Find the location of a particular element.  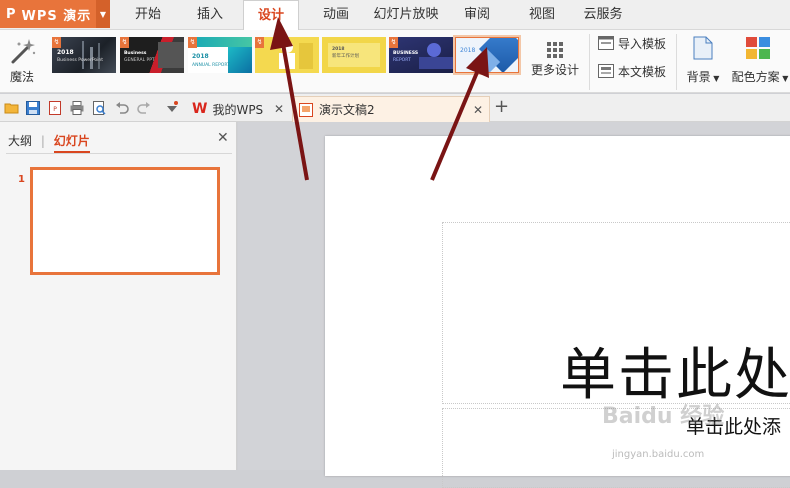

more-design-label: 更多设计 is located at coordinates (554, 70).